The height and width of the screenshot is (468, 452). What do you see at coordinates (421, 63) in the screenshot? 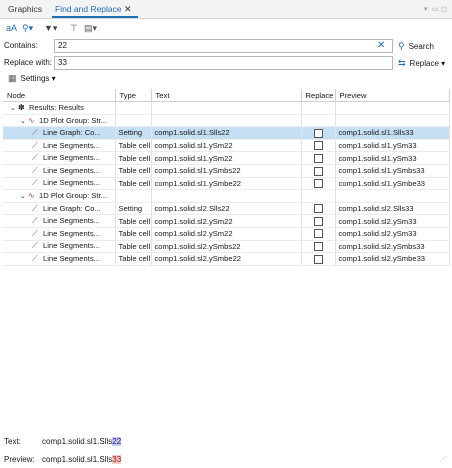
I see `replace-button: ⇆ Replace ▾` at bounding box center [421, 63].